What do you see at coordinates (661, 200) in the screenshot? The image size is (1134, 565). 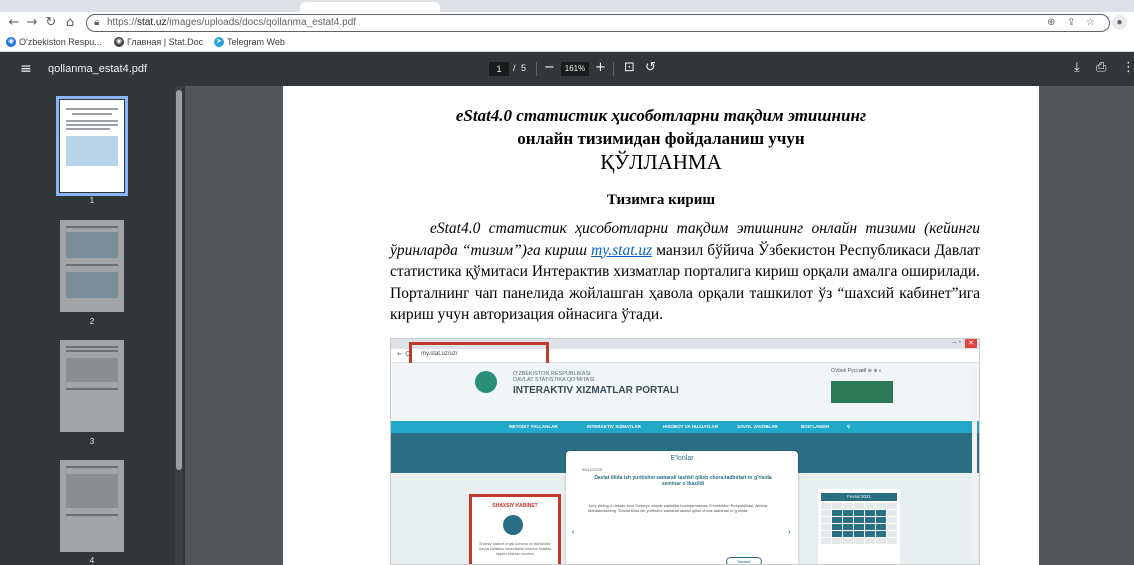 I see `section-heading: Тизимга кириш` at bounding box center [661, 200].